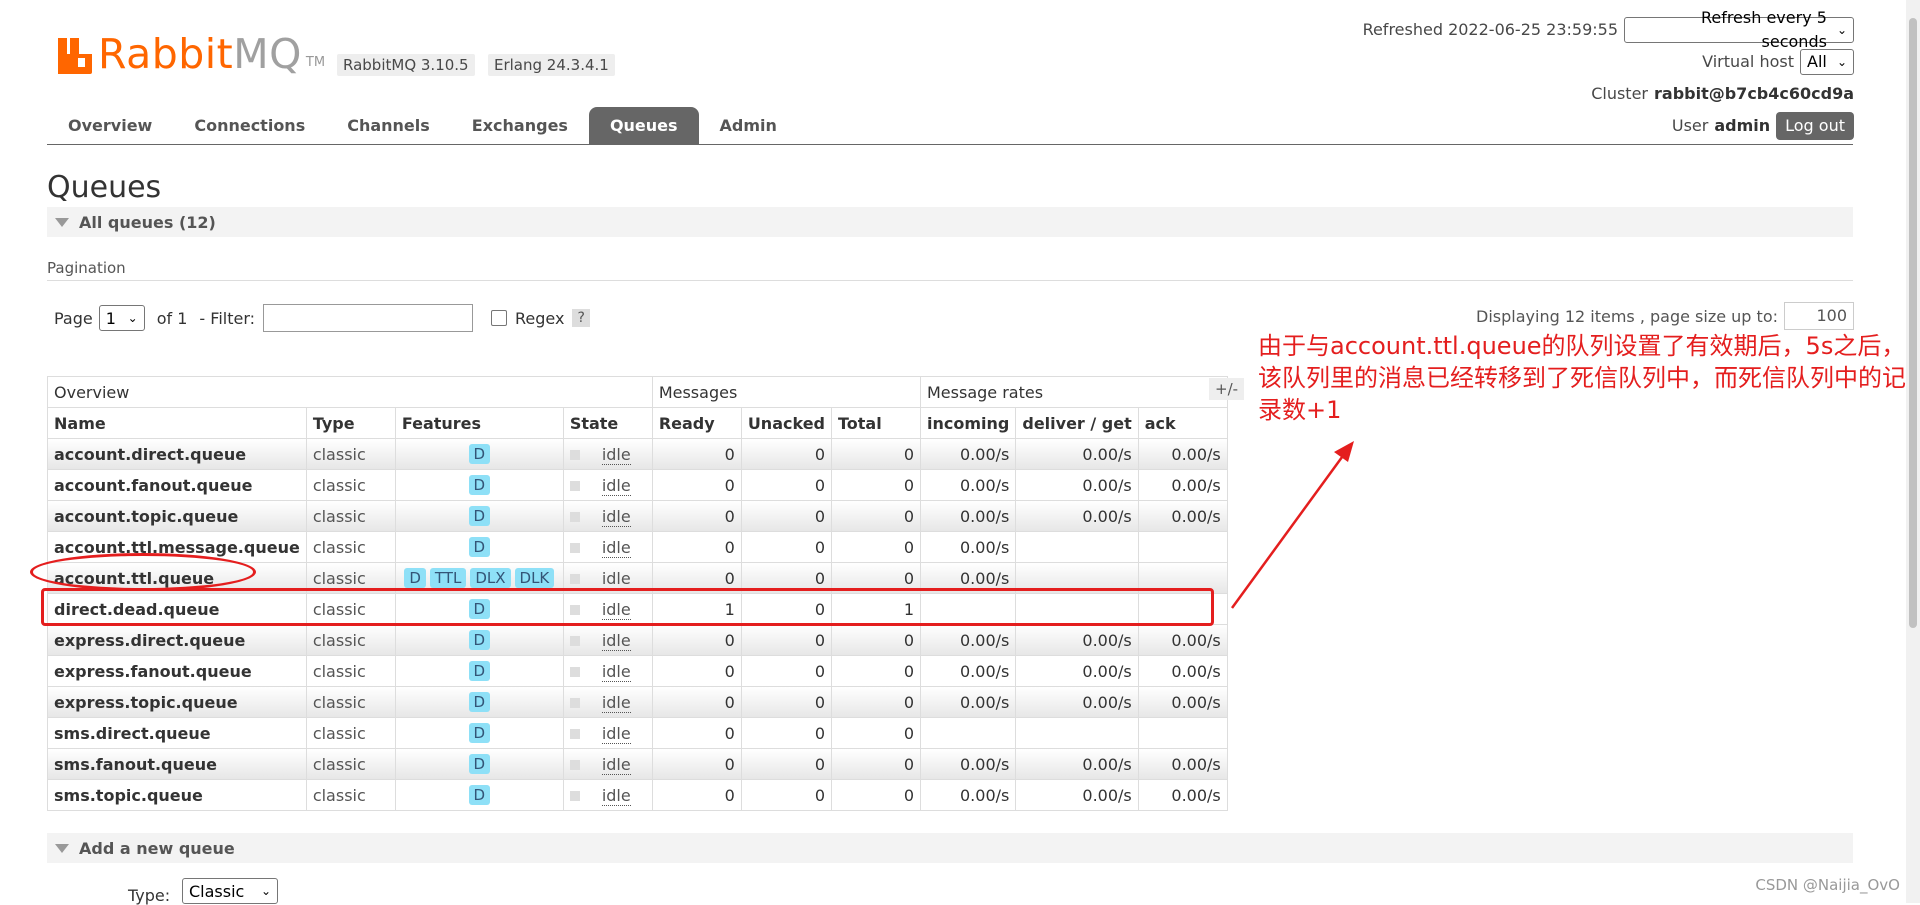  I want to click on add-queue-label: Add a new queue, so click(157, 848).